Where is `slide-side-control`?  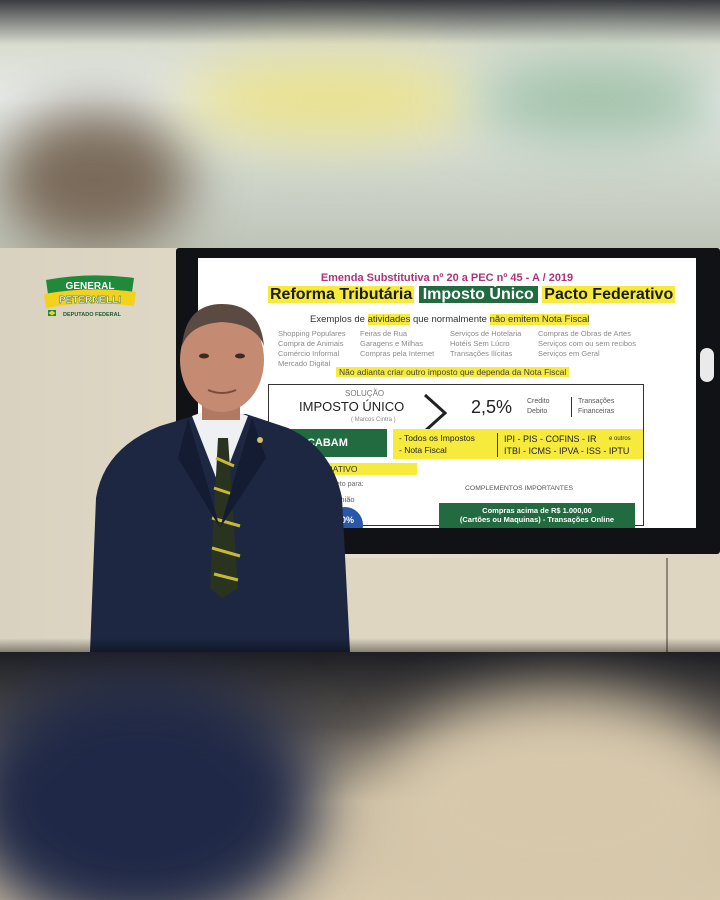
slide-side-control is located at coordinates (707, 365).